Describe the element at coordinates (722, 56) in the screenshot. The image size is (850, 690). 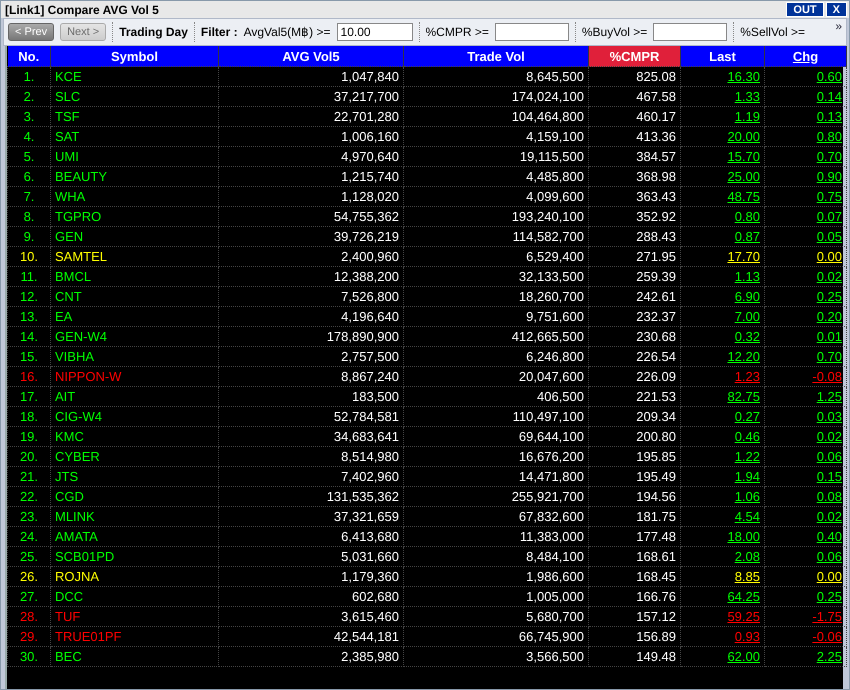
I see `column-header: Last` at that location.